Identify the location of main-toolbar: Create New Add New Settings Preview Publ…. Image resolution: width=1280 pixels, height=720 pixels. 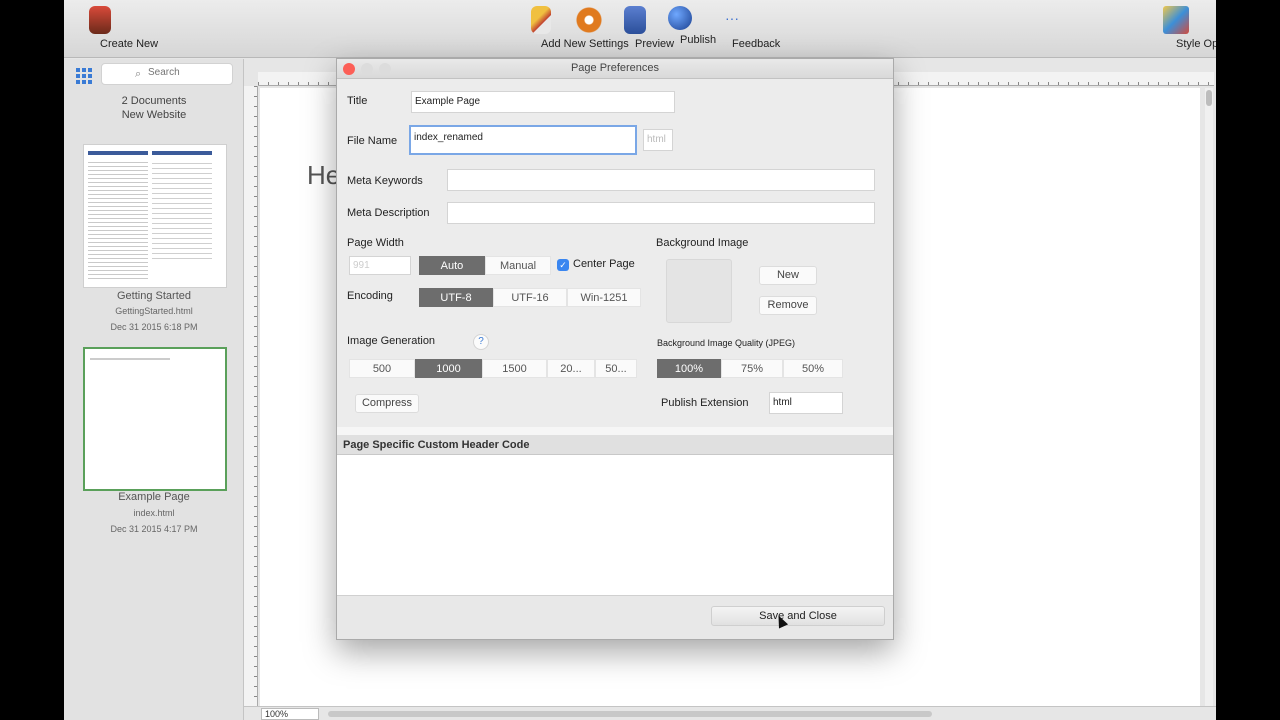
(640, 29).